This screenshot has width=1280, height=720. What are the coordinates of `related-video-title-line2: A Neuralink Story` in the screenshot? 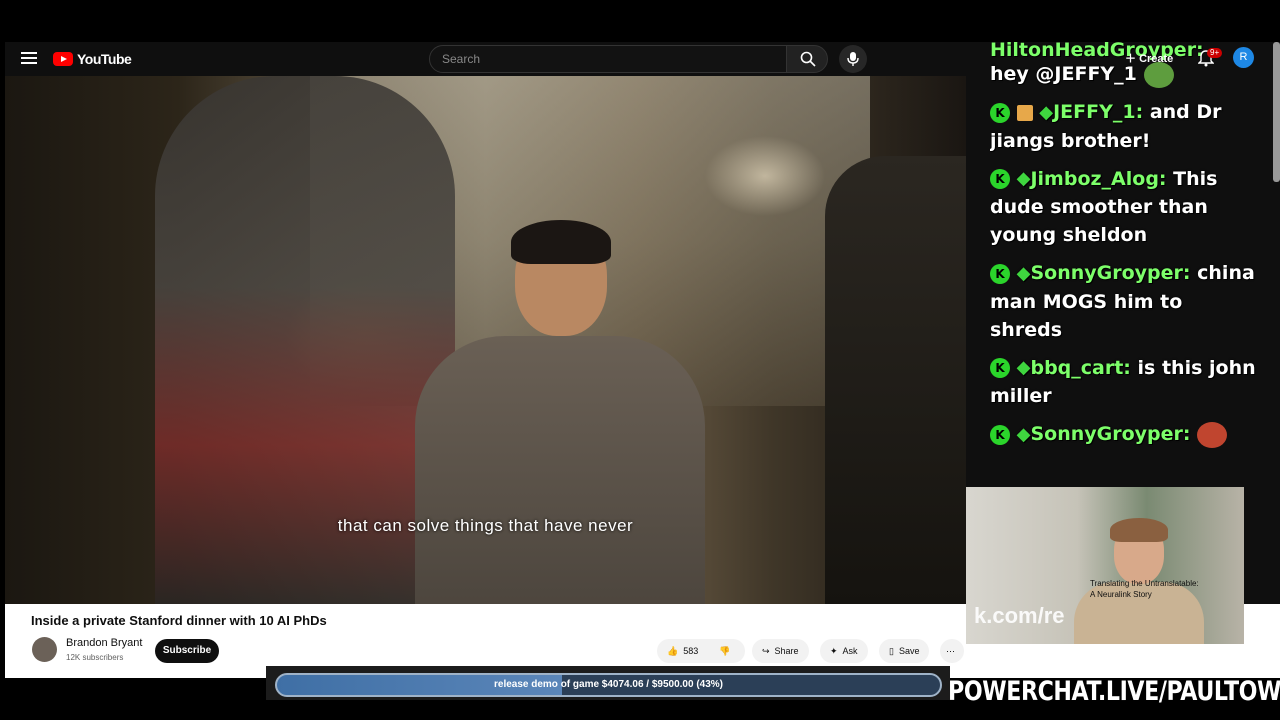 It's located at (1121, 594).